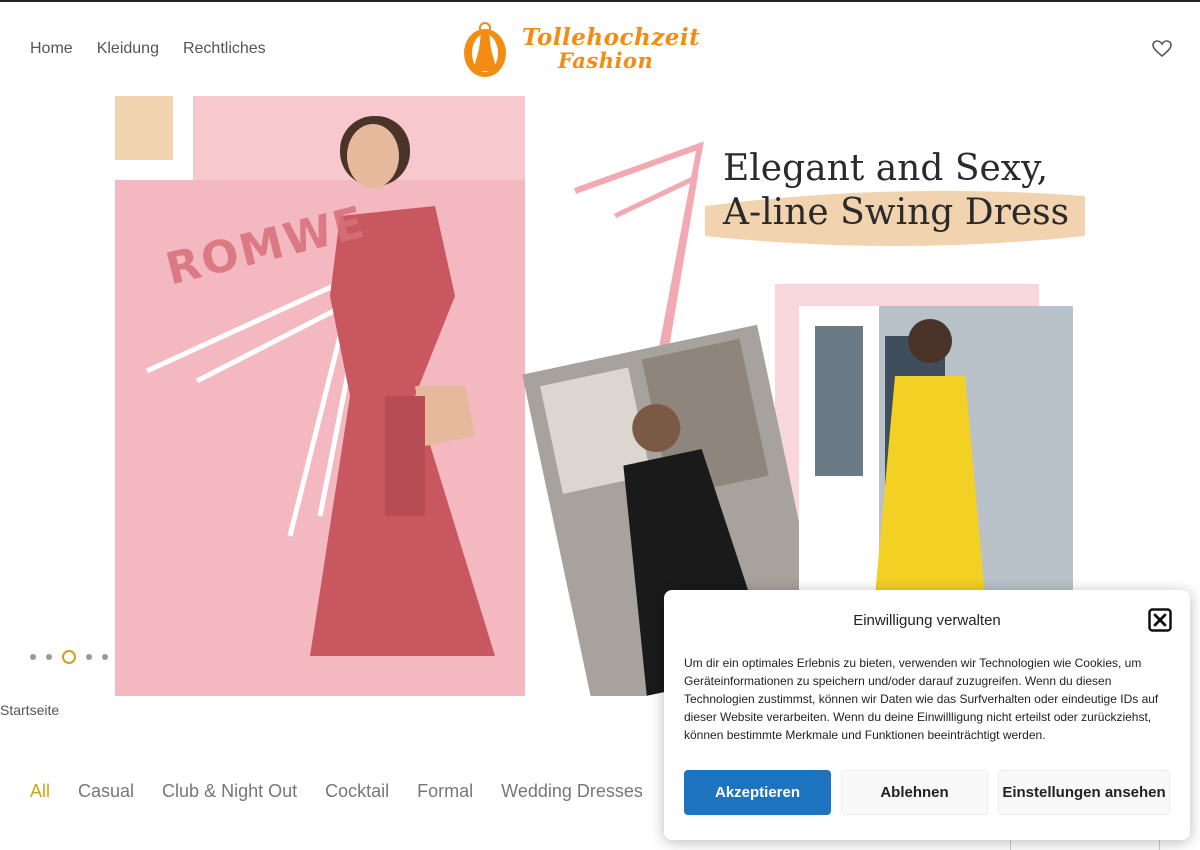 This screenshot has width=1200, height=850. I want to click on category-wedding-dresses: Wedding Dresses, so click(572, 791).